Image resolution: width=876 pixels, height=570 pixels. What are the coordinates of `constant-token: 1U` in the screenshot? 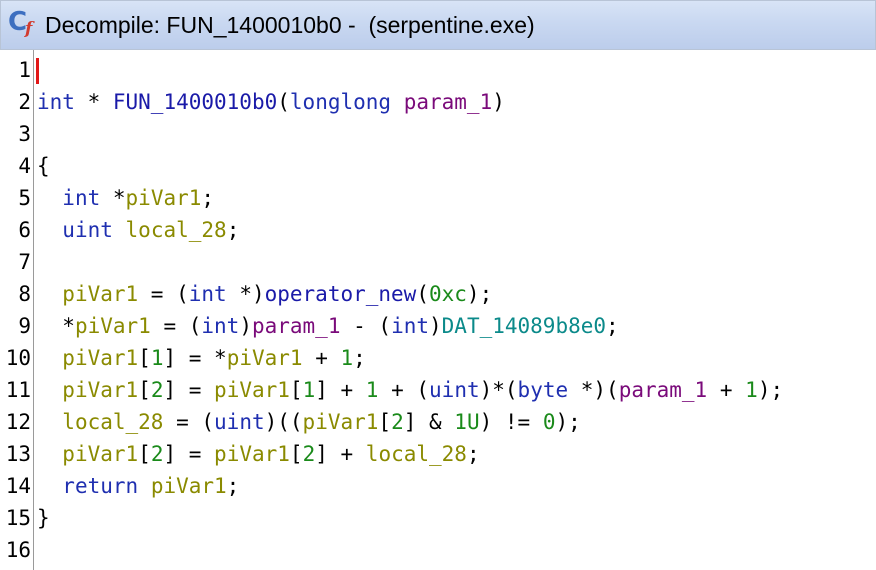 It's located at (466, 422).